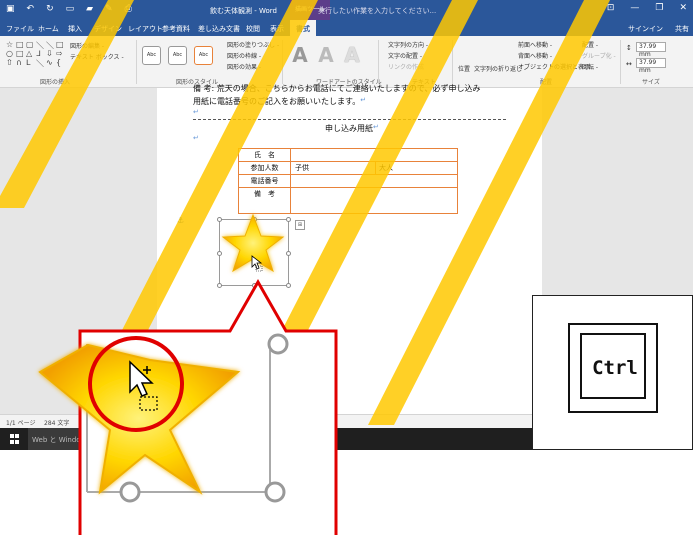 The height and width of the screenshot is (535, 693). Describe the element at coordinates (20, 29) in the screenshot. I see `tab-file: ファイル` at that location.